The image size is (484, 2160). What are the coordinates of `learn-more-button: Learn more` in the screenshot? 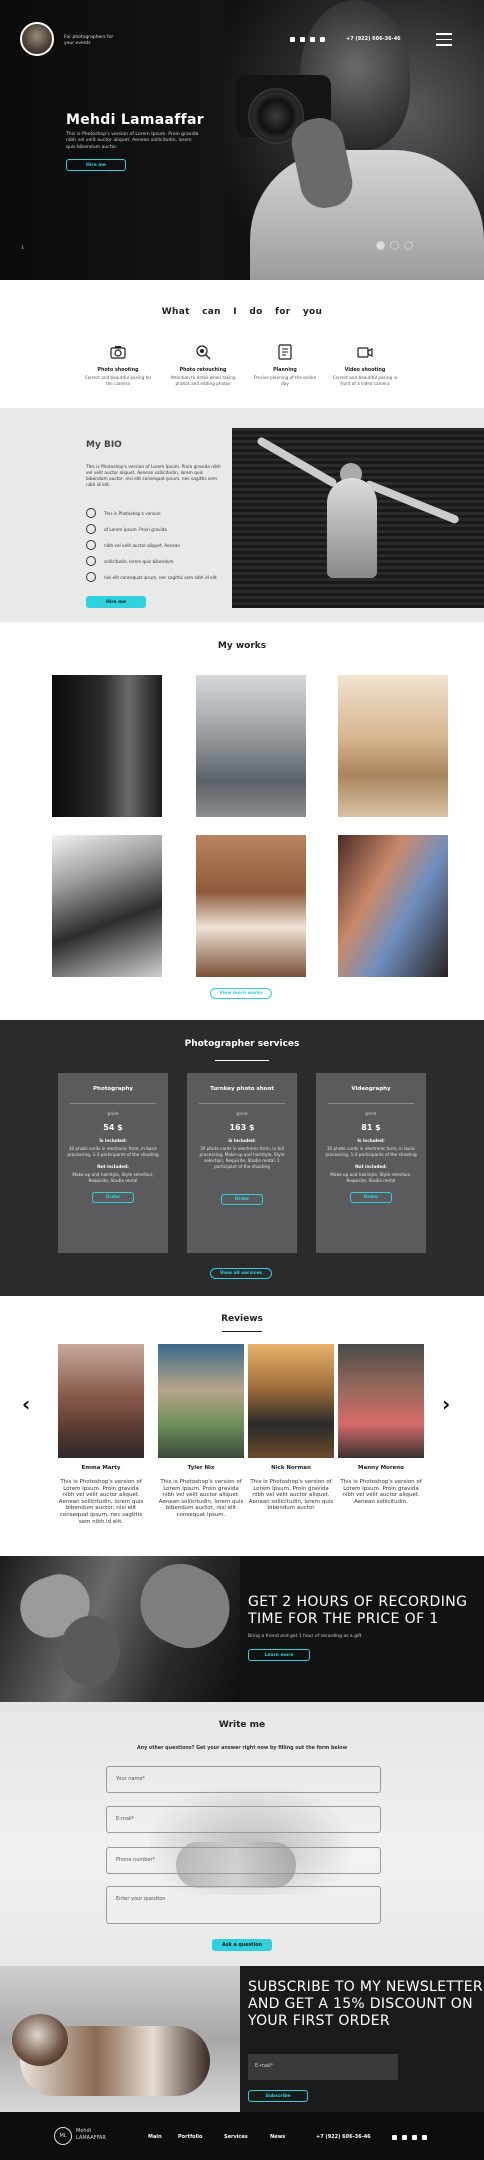 It's located at (279, 1655).